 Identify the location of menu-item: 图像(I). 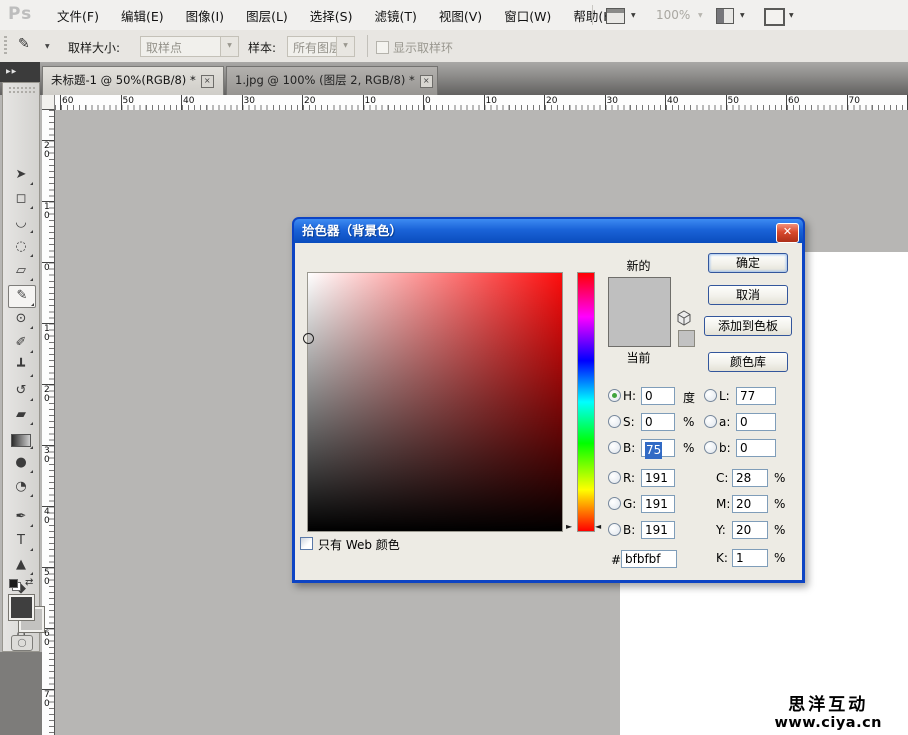
(205, 15).